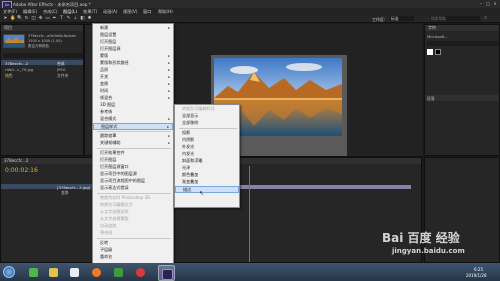 The height and width of the screenshot is (281, 500). Describe the element at coordinates (43, 55) in the screenshot. I see `project-search-bar` at that location.